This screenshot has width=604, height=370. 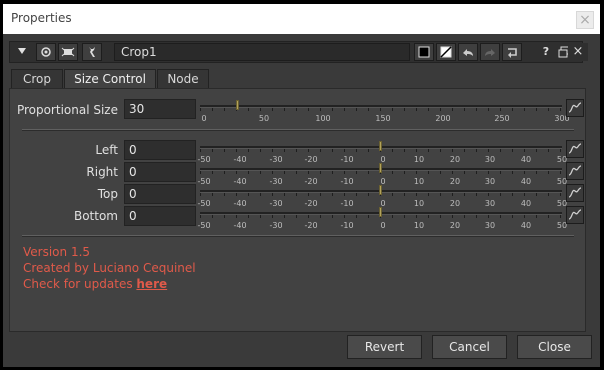 What do you see at coordinates (469, 347) in the screenshot?
I see `cancel-button: Cancel` at bounding box center [469, 347].